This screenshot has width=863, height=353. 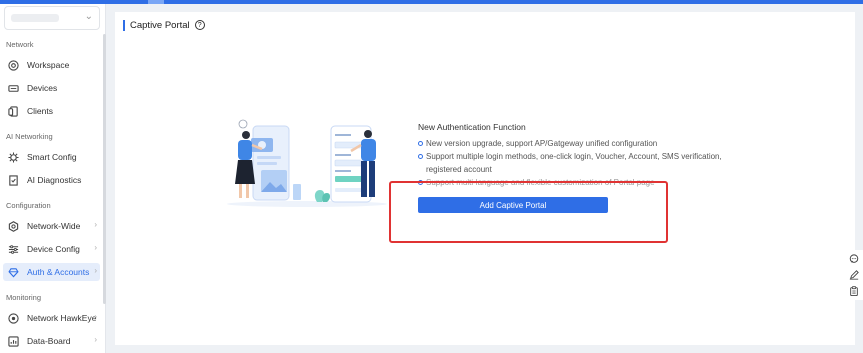 What do you see at coordinates (13, 88) in the screenshot?
I see `devices-icon` at bounding box center [13, 88].